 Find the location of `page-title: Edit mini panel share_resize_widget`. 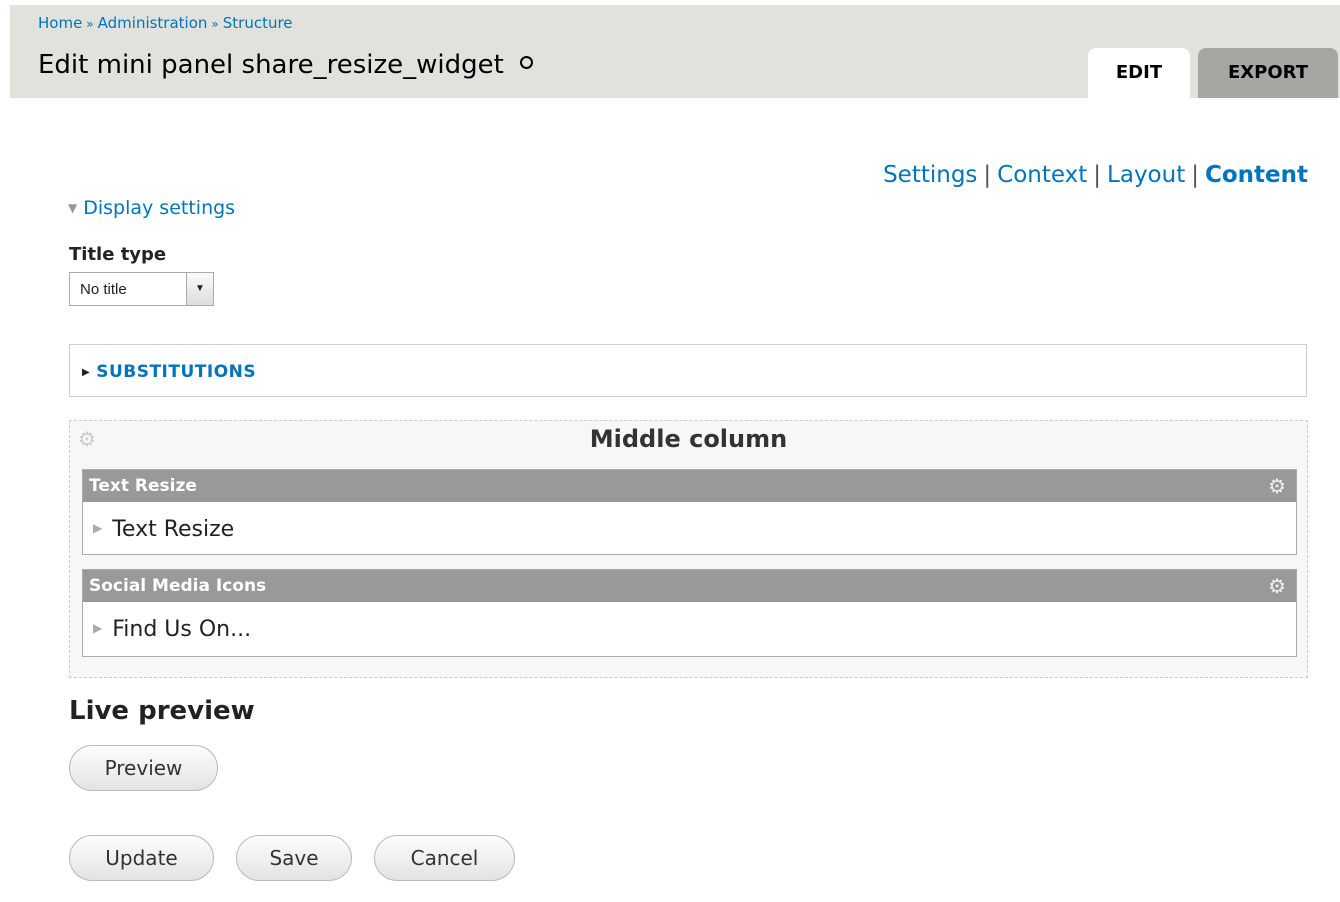

page-title: Edit mini panel share_resize_widget is located at coordinates (285, 65).